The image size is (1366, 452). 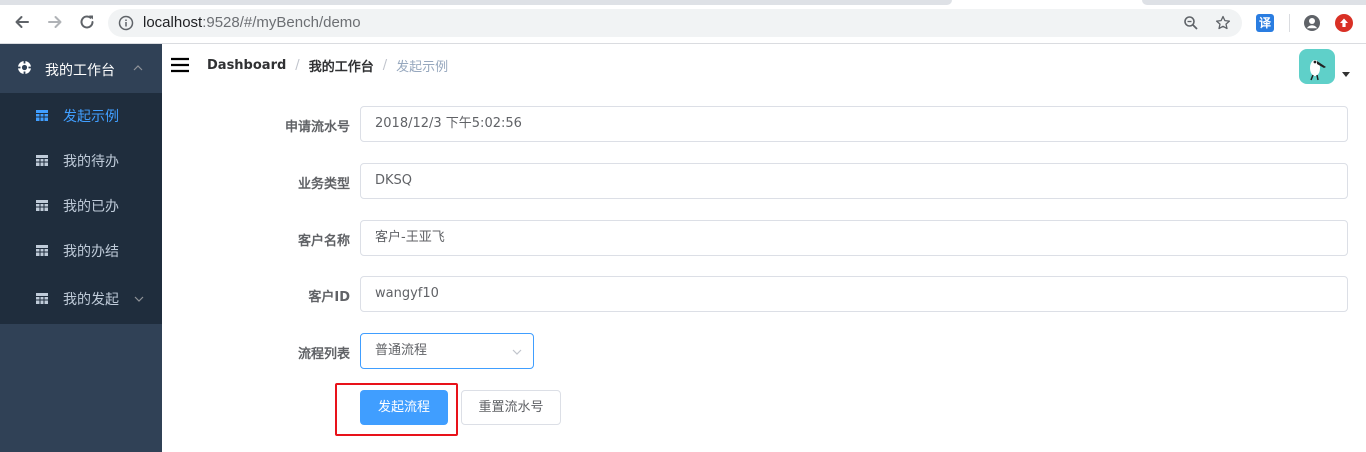 What do you see at coordinates (91, 207) in the screenshot?
I see `sidebar-item-label: 我的已办` at bounding box center [91, 207].